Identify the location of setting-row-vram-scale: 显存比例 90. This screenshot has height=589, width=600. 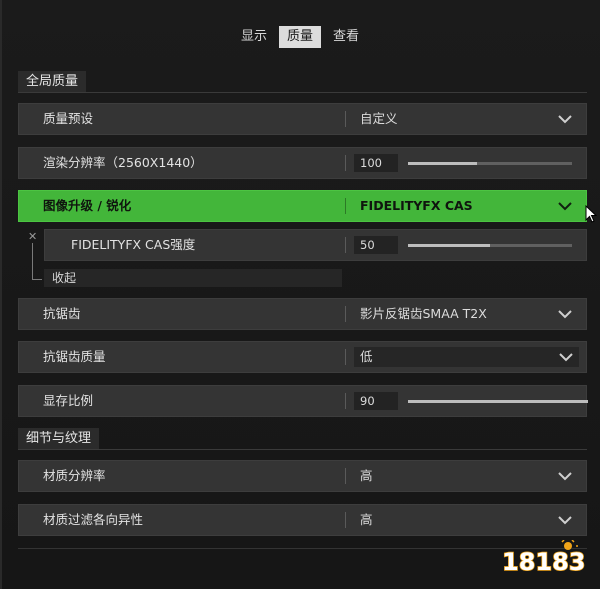
(303, 401).